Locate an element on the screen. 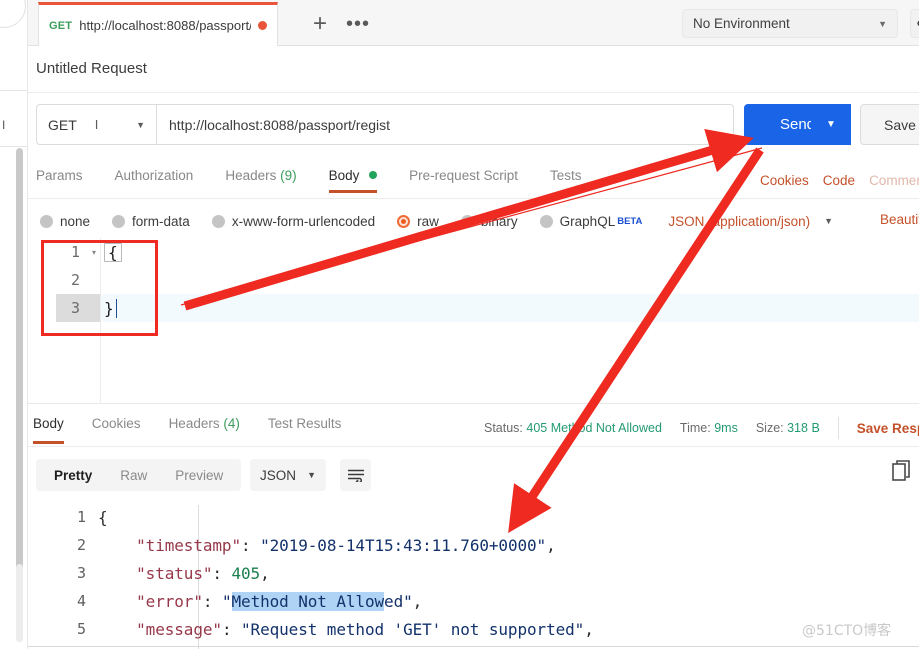 This screenshot has height=649, width=919. line-content: "error": "Method Not Allowed", is located at coordinates (279, 601).